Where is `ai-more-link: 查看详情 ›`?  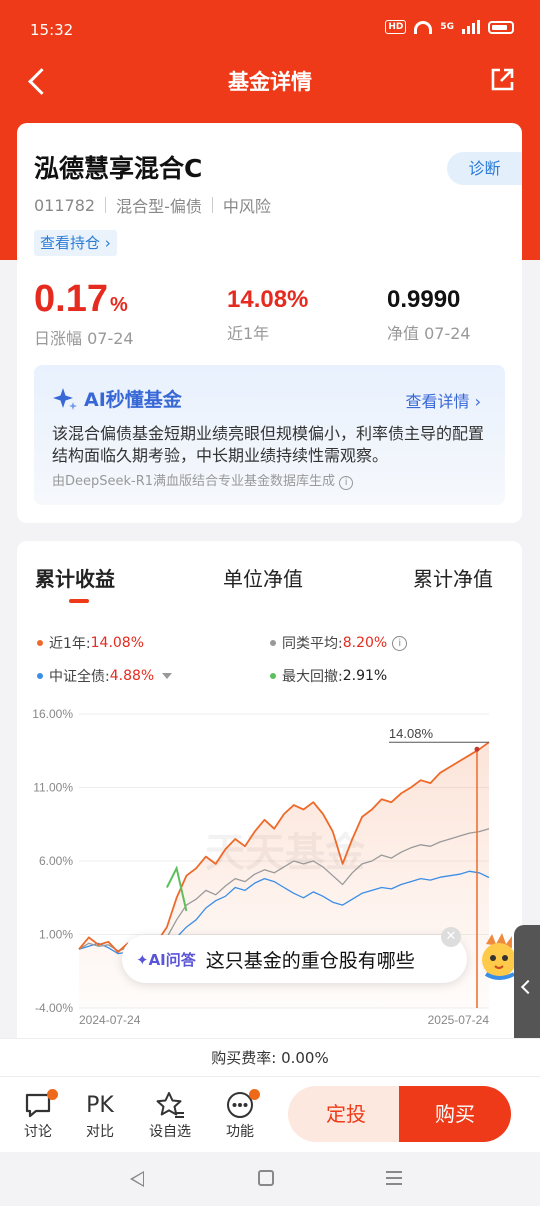 ai-more-link: 查看详情 › is located at coordinates (443, 400).